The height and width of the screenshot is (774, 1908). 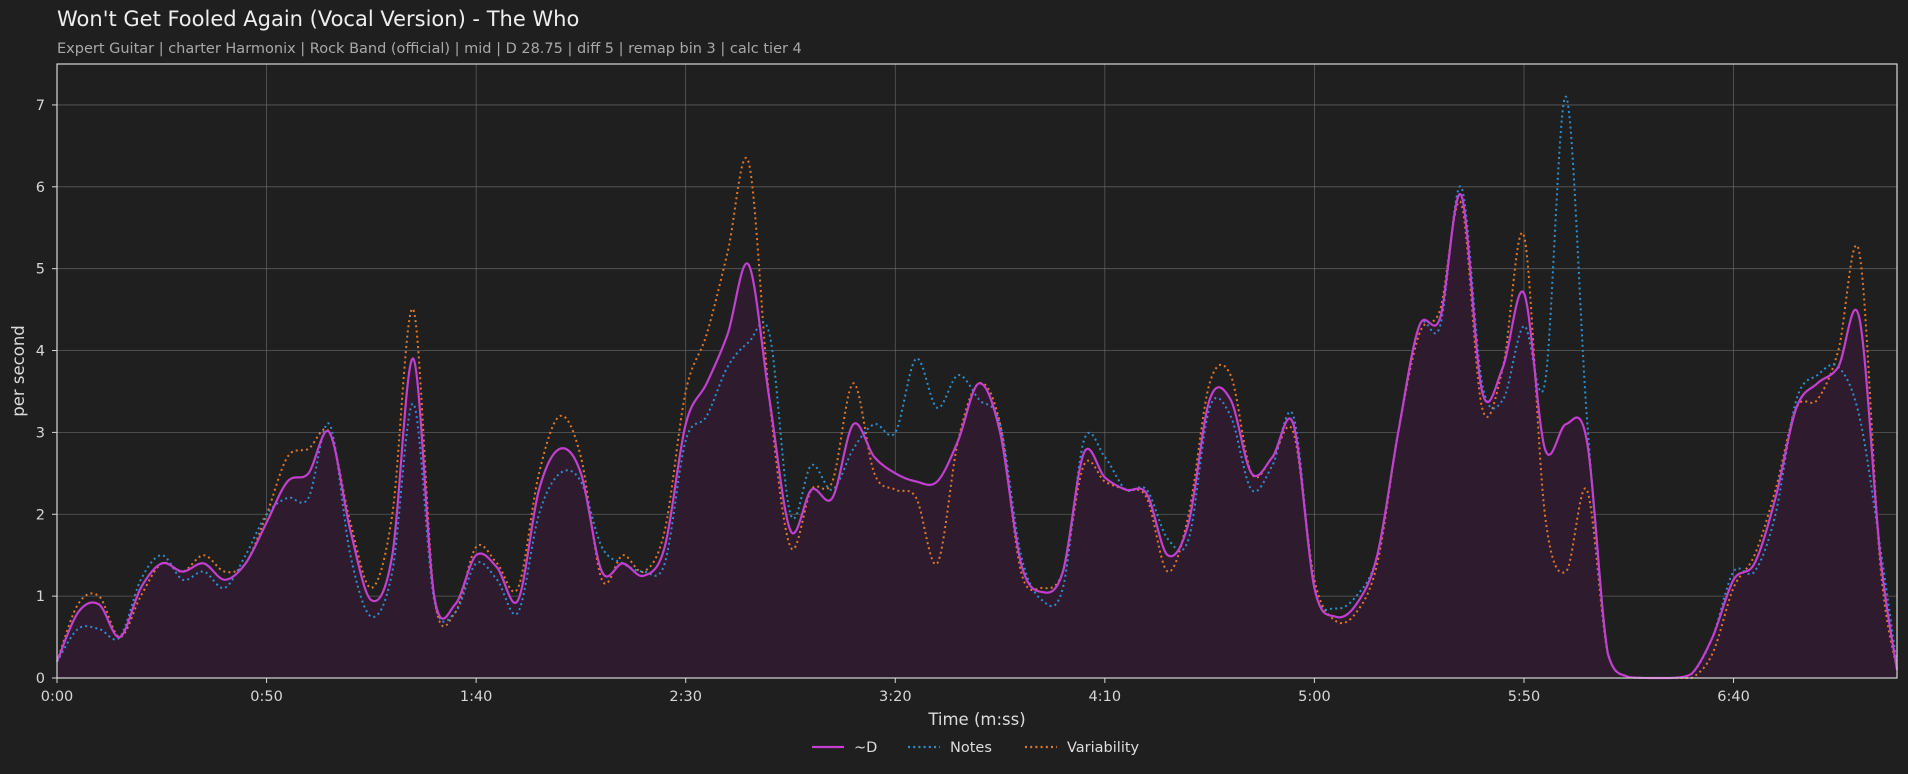 I want to click on x-tick-label: 5:50, so click(x=1524, y=697).